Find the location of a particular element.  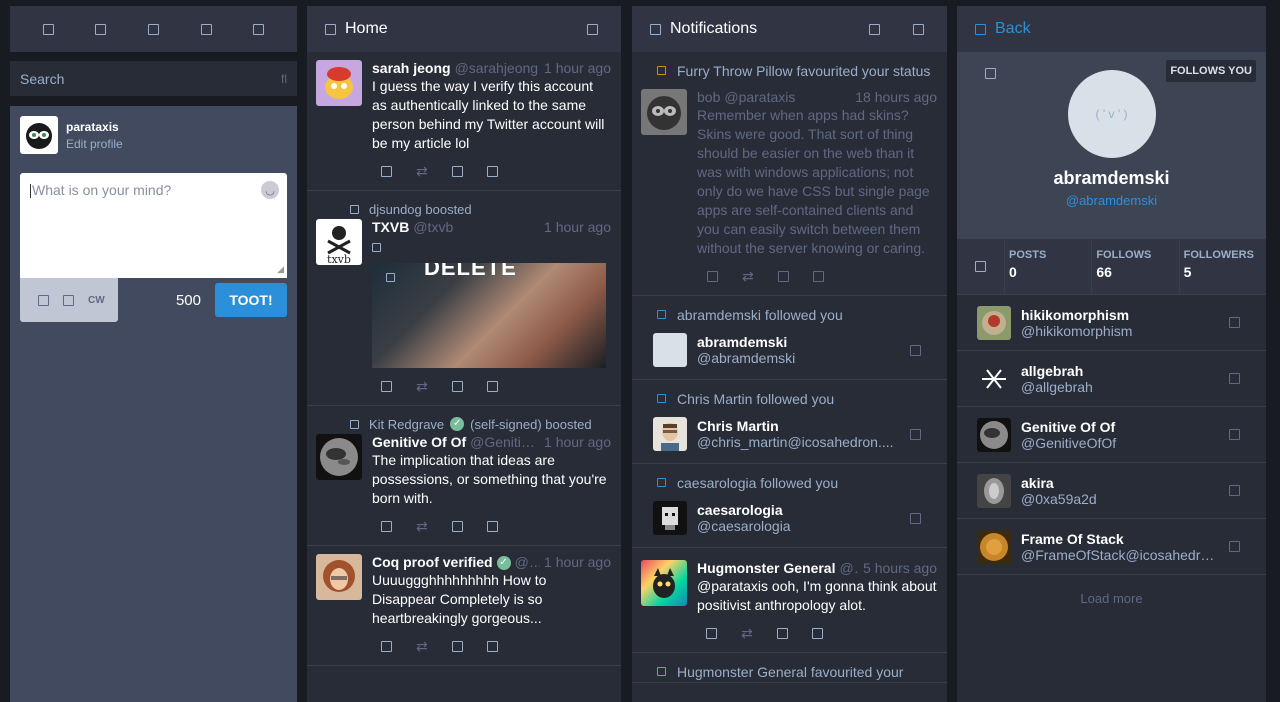

notification-text: caesarologia followed you is located at coordinates (757, 483).